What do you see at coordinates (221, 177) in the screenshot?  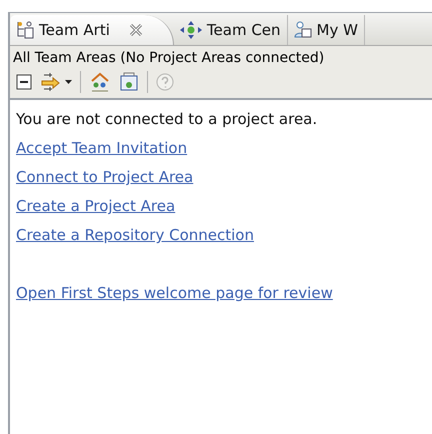 I see `action-link: Connect to Project Area` at bounding box center [221, 177].